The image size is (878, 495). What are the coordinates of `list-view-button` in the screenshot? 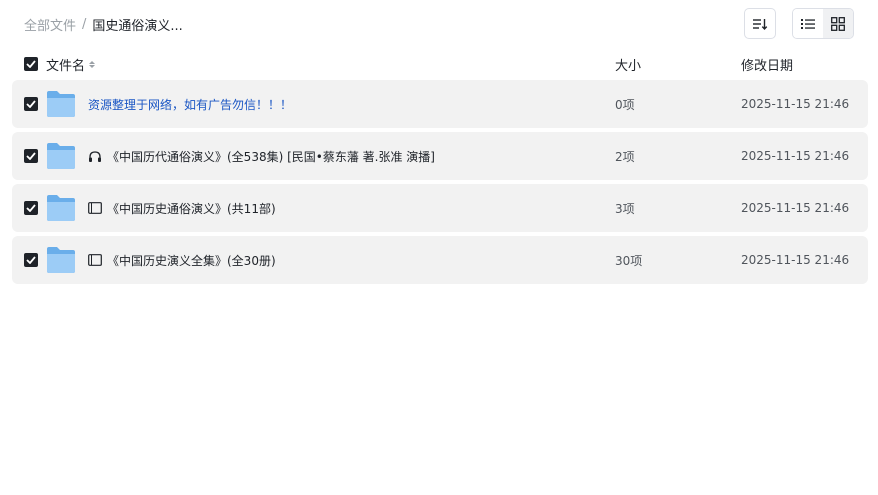 It's located at (808, 23).